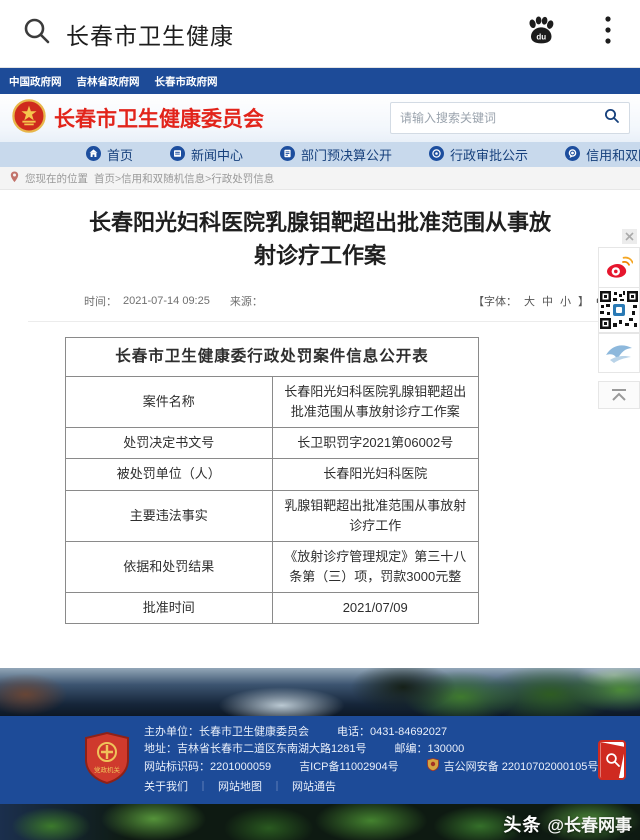 The image size is (640, 840). I want to click on row-label: 被处罚单位（人）, so click(169, 474).